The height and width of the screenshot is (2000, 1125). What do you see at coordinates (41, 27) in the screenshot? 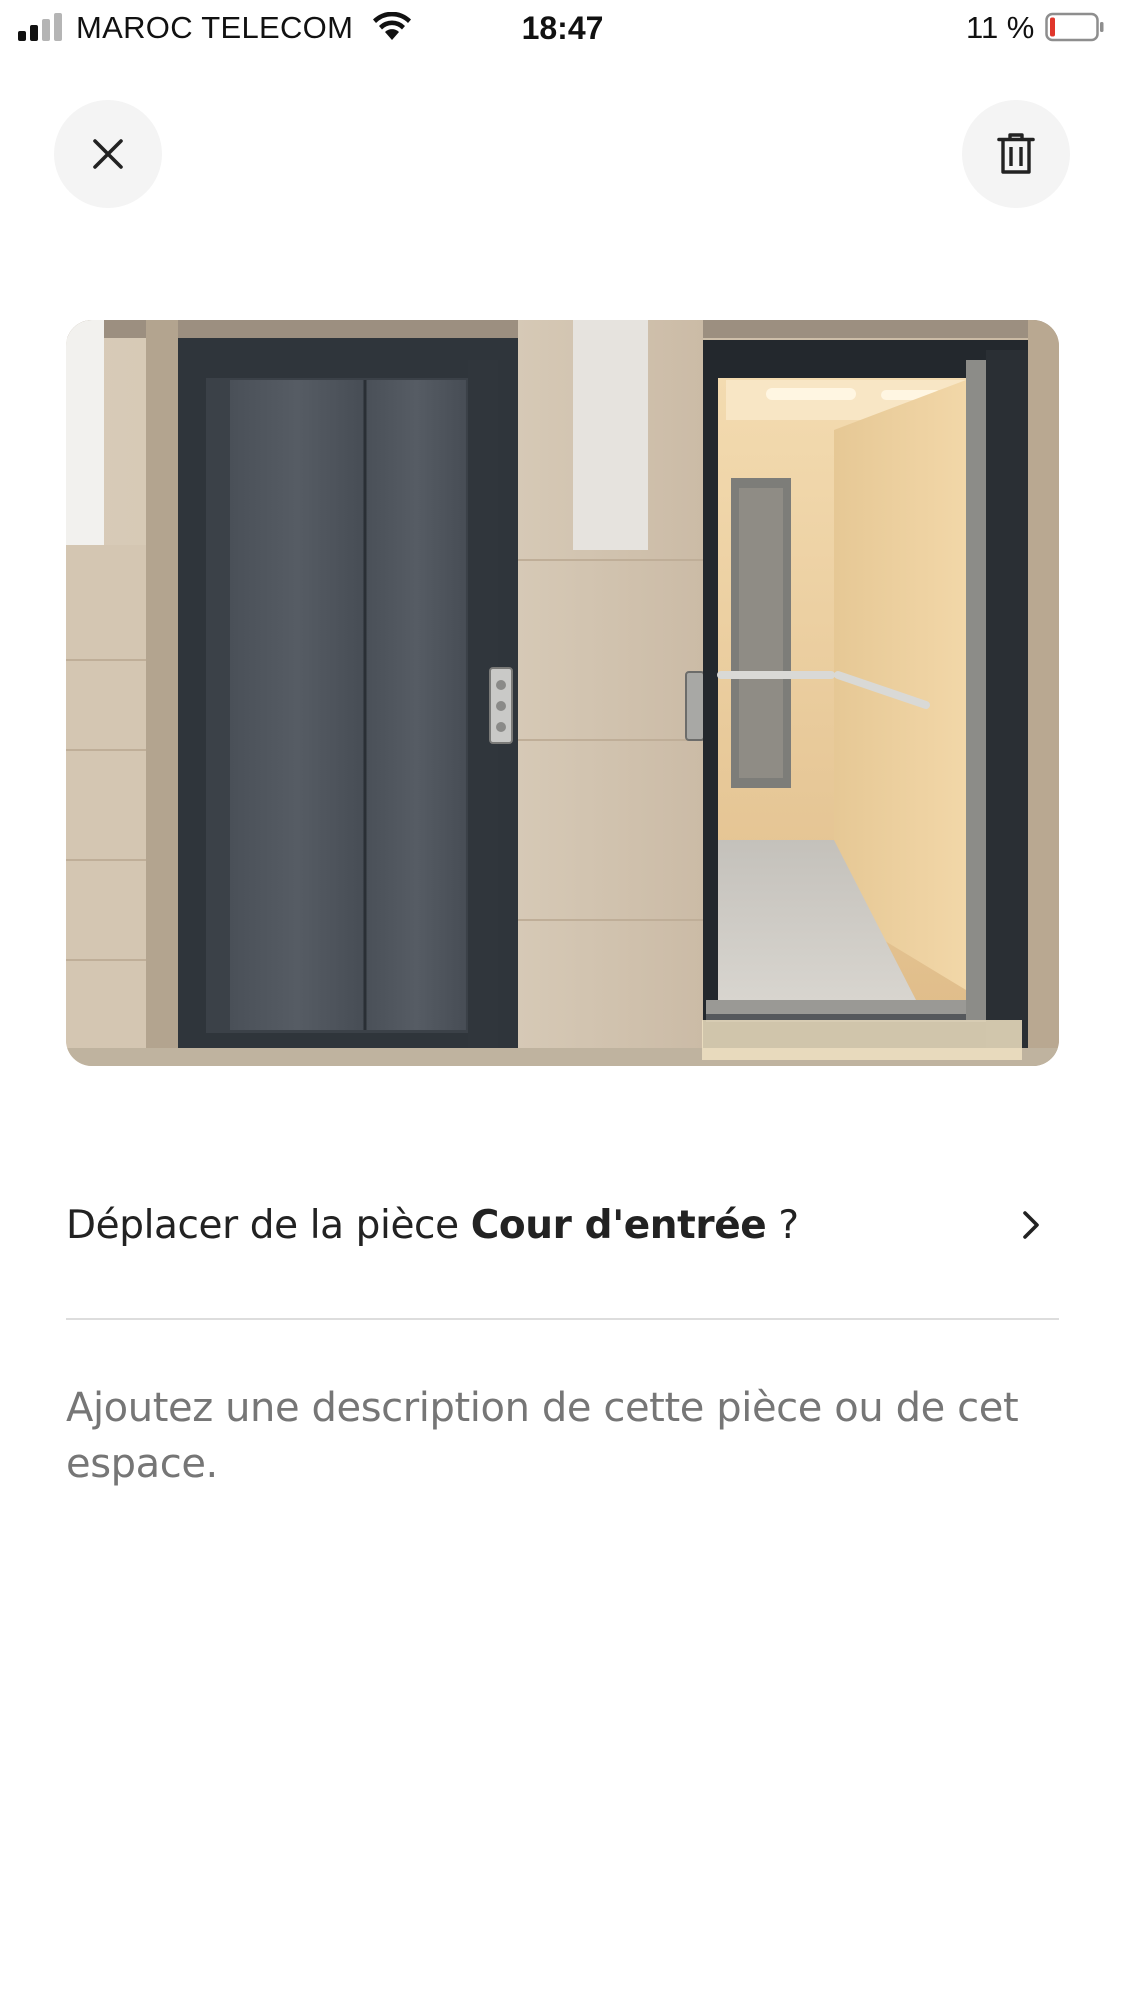
I see `signal-icon` at bounding box center [41, 27].